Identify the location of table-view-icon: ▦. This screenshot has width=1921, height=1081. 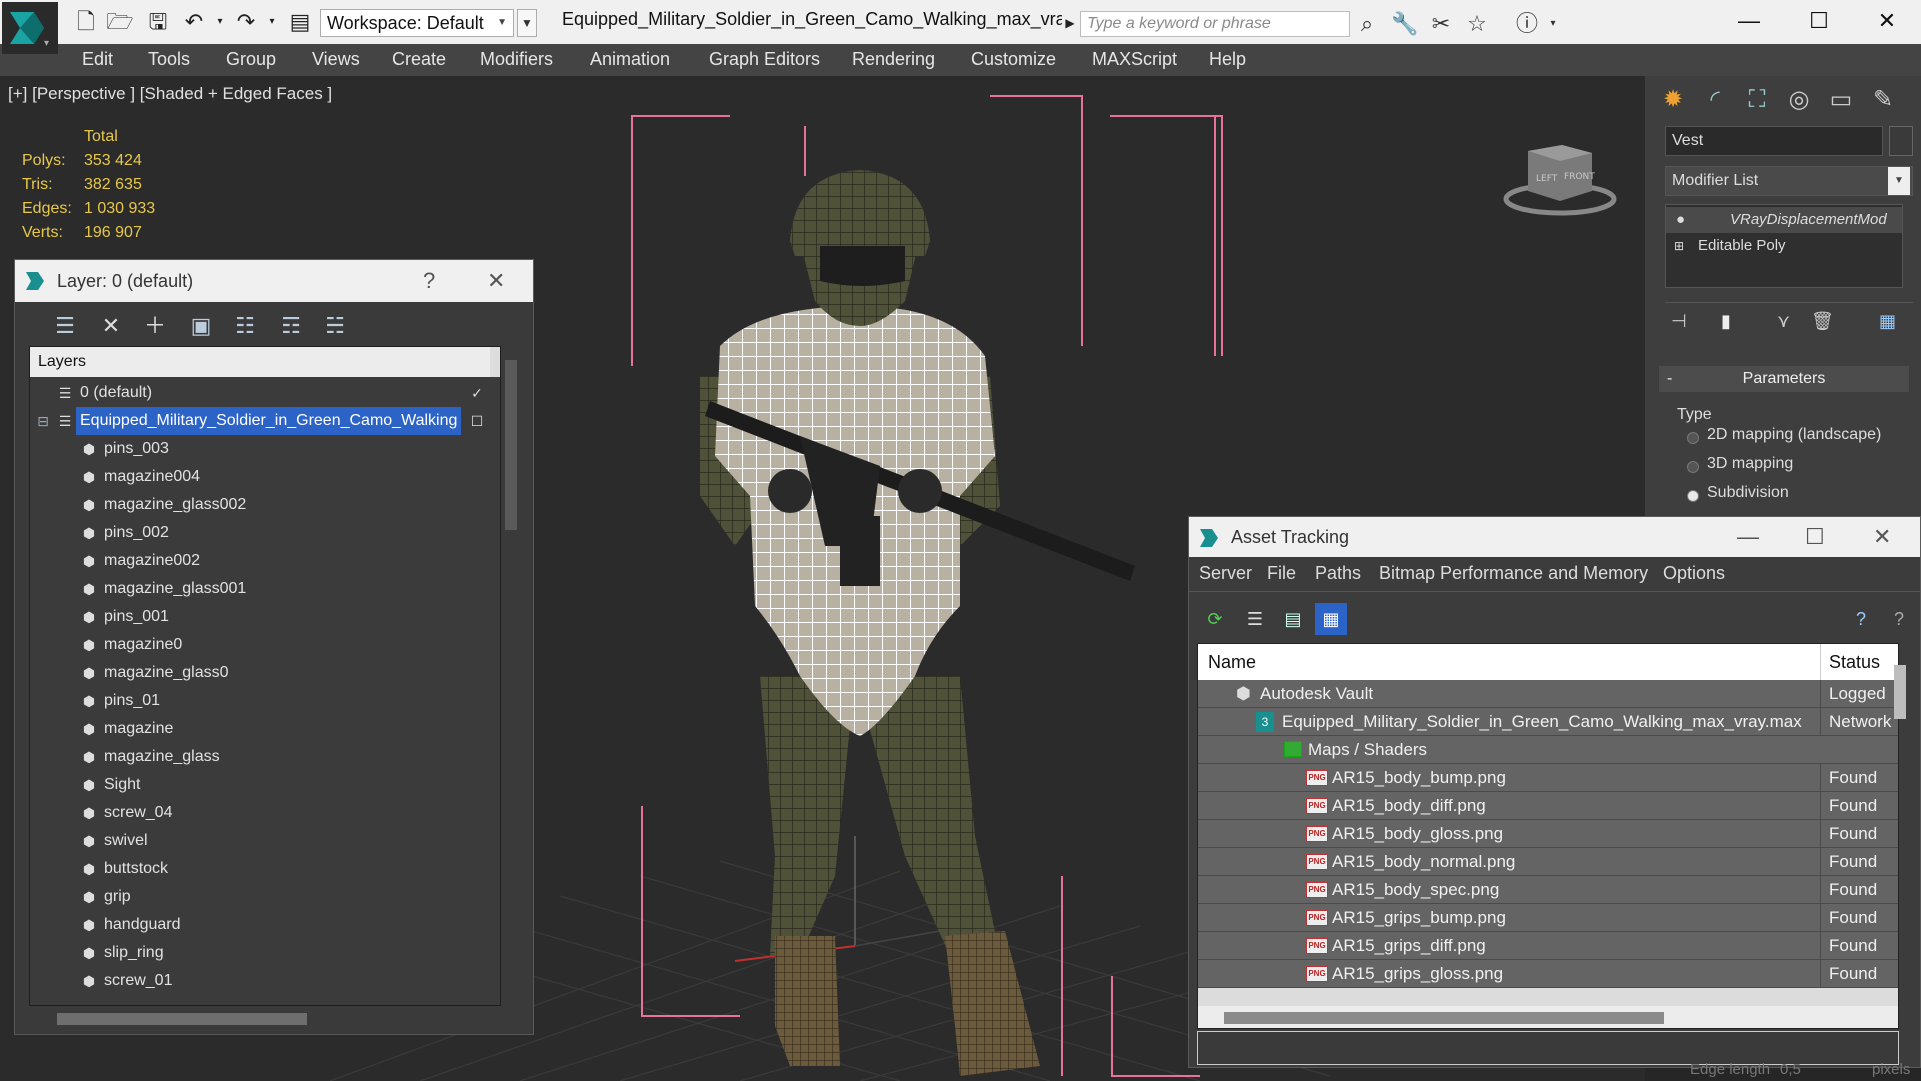
(1331, 619).